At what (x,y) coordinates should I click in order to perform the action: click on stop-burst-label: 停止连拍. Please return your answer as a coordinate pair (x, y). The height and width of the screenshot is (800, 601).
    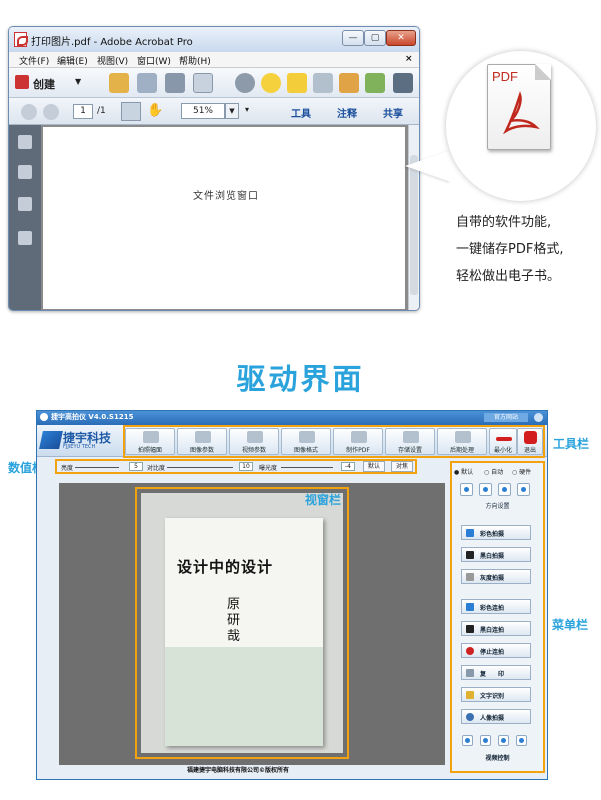
    Looking at the image, I should click on (492, 652).